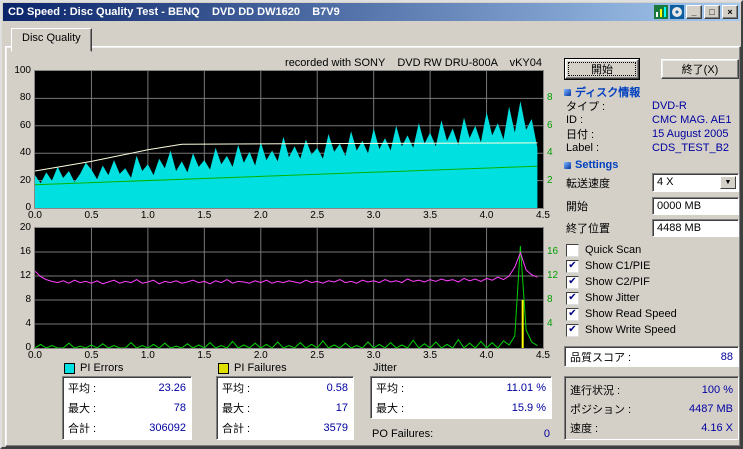  I want to click on tick-label: 4, so click(550, 153).